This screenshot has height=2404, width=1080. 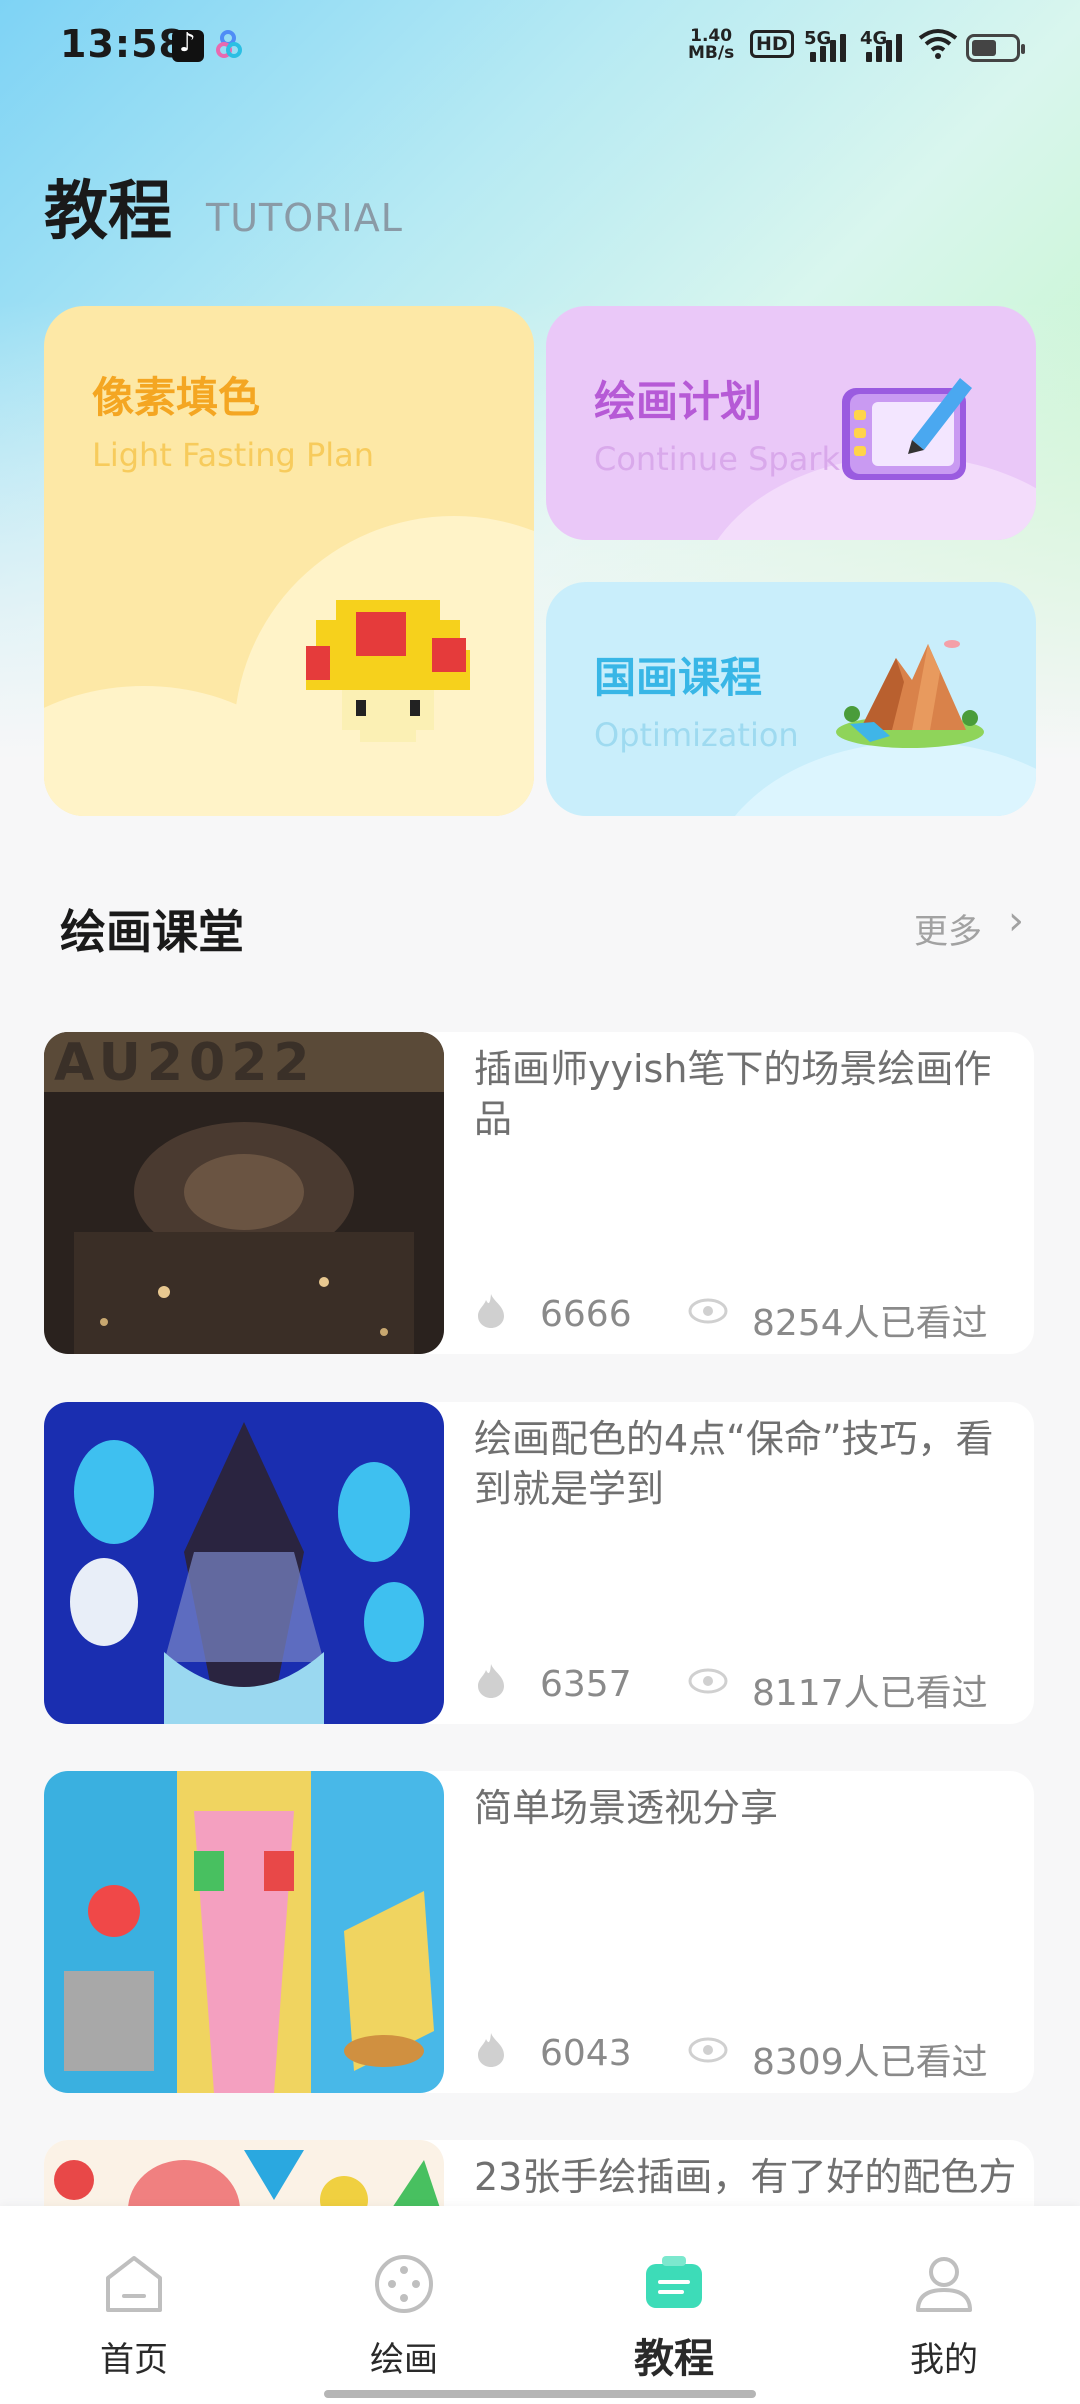 I want to click on item-hot-count: 6357, so click(x=586, y=1684).